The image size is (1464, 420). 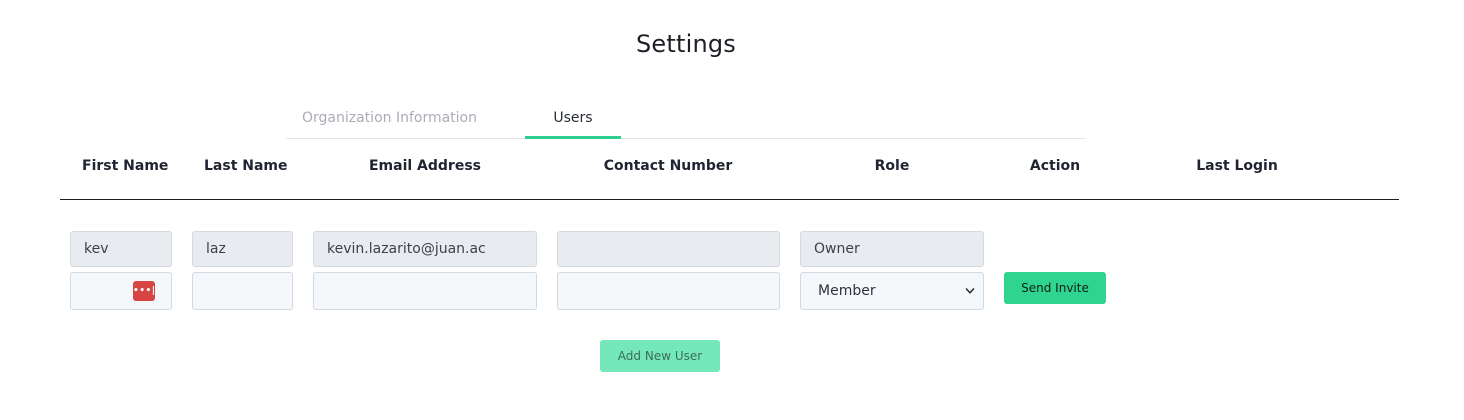 What do you see at coordinates (686, 121) in the screenshot?
I see `settings-tabs: Organization Information Users` at bounding box center [686, 121].